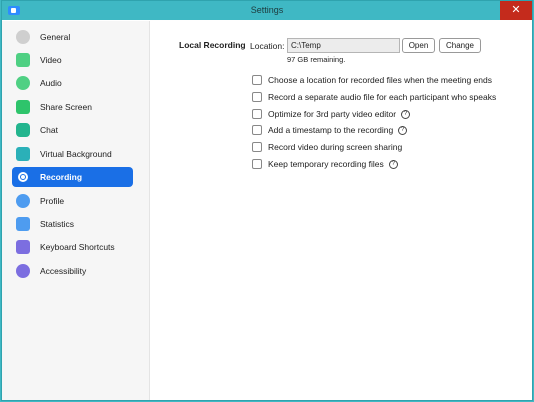 The width and height of the screenshot is (534, 402). What do you see at coordinates (23, 271) in the screenshot?
I see `accessibility-icon` at bounding box center [23, 271].